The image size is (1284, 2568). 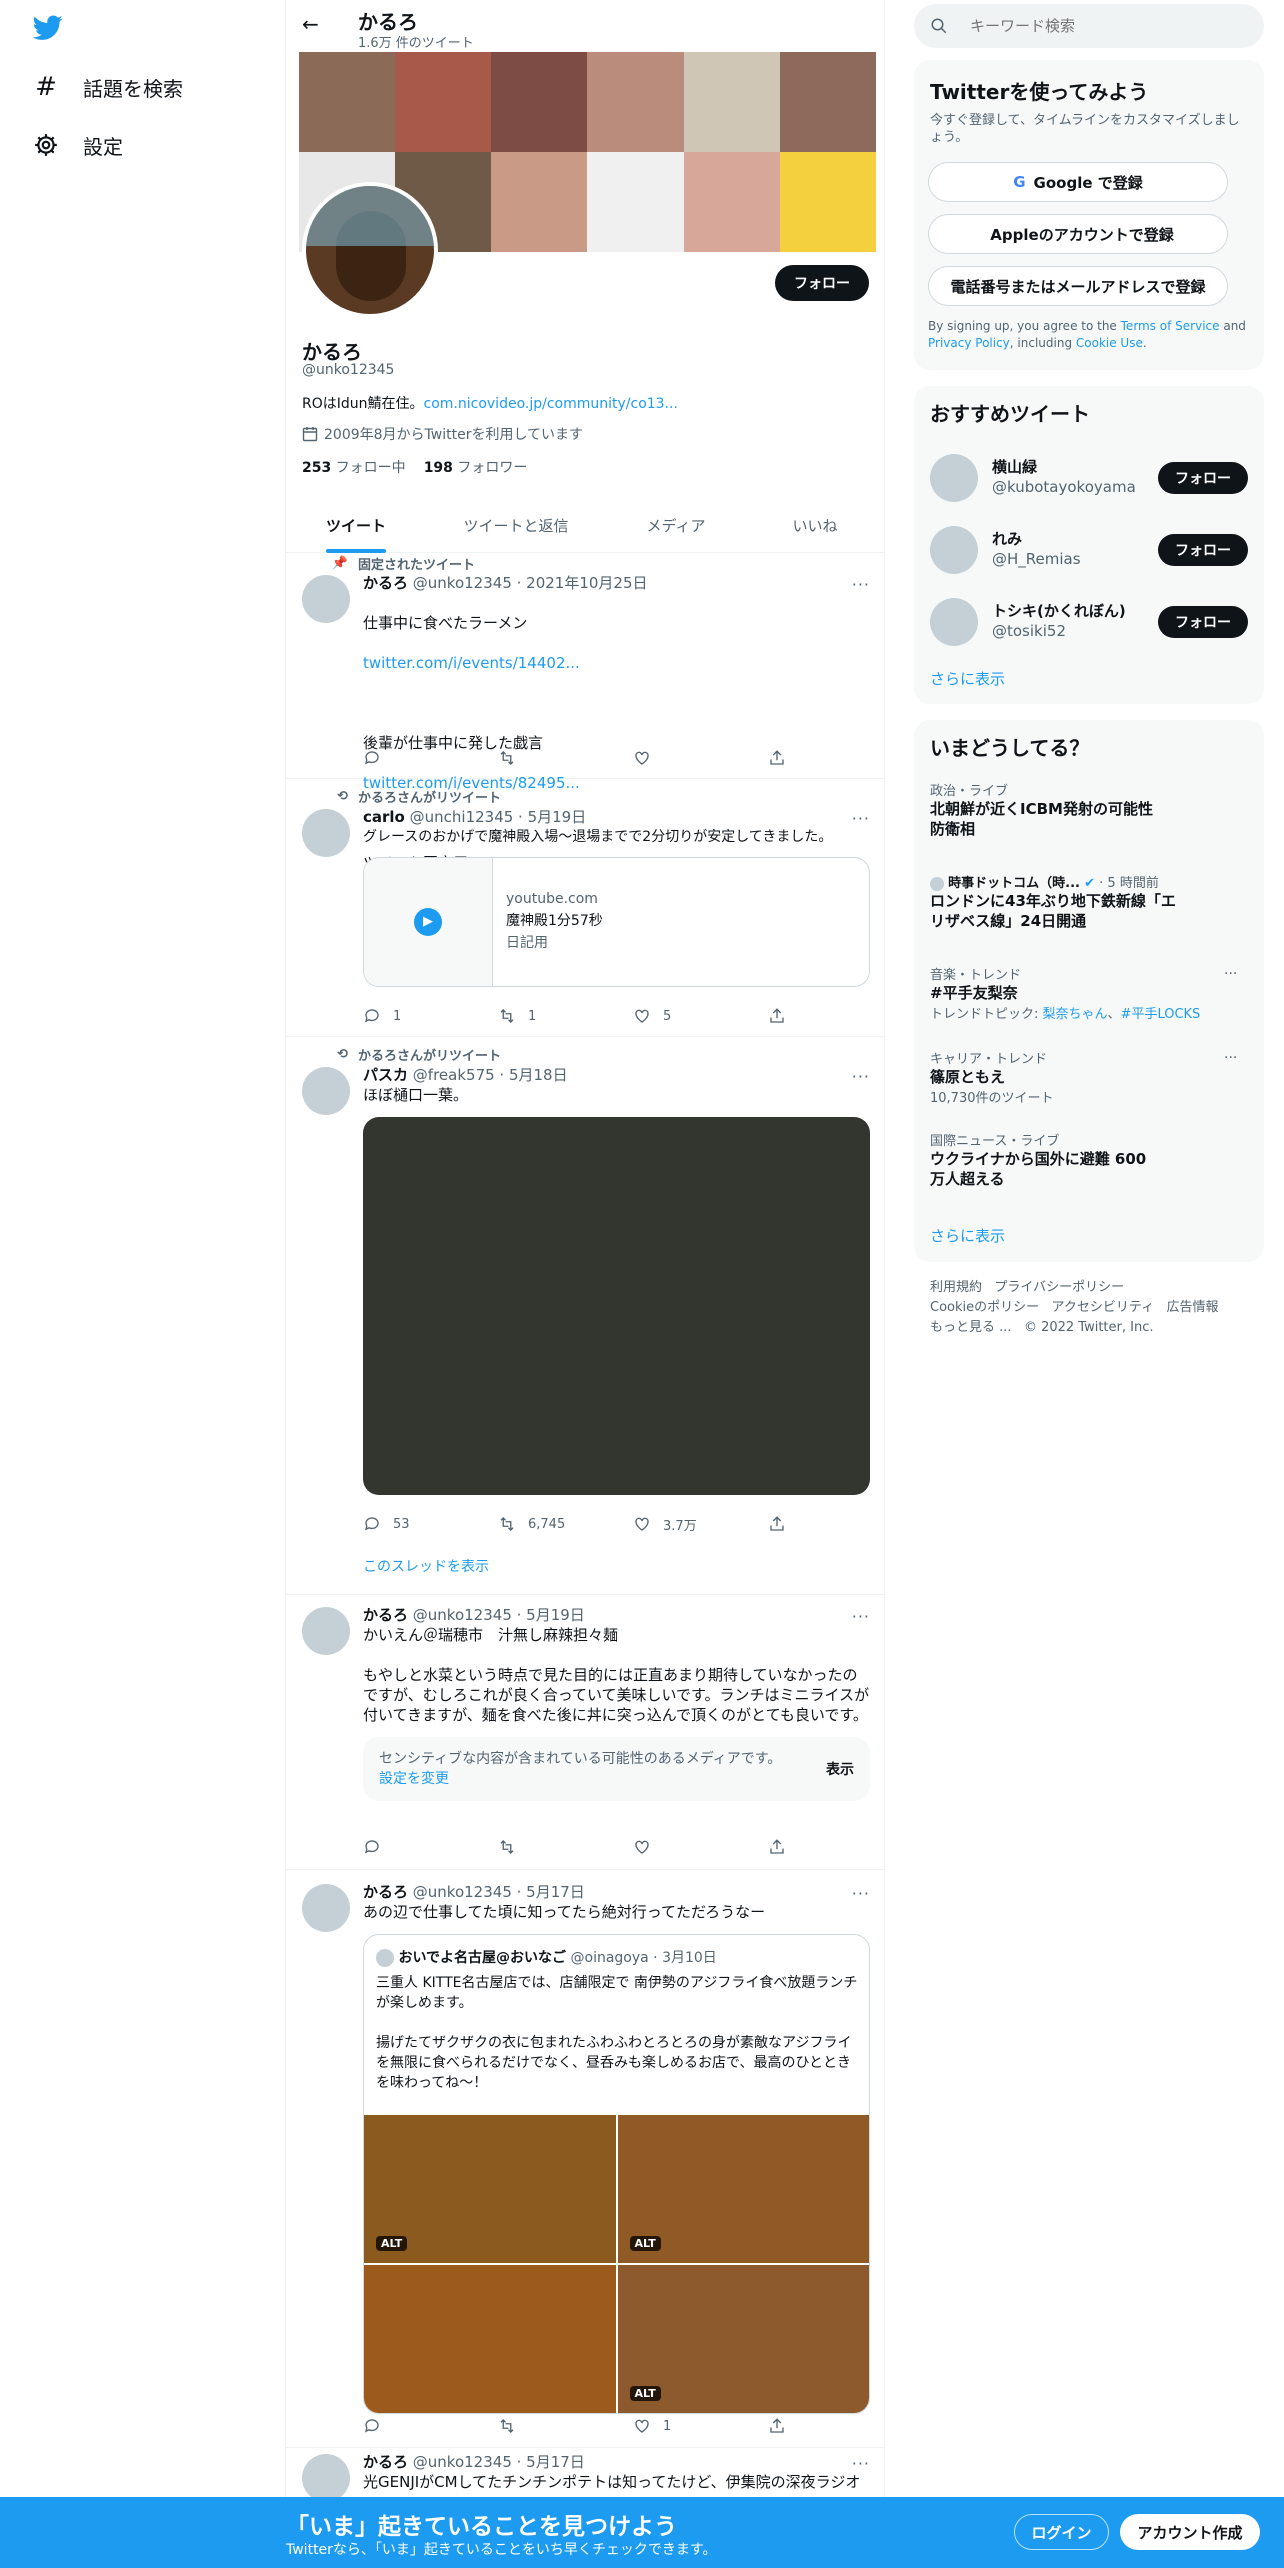 I want to click on quote-image, so click(x=490, y=2339).